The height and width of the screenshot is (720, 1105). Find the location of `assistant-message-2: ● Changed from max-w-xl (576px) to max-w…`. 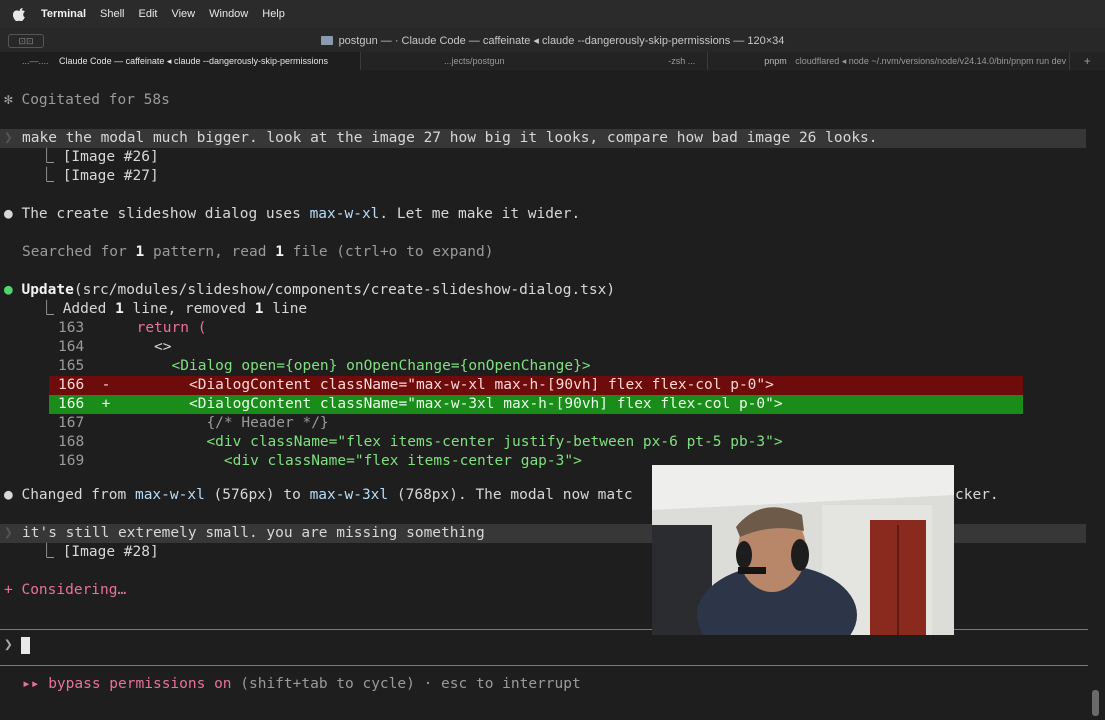

assistant-message-2: ● Changed from max-w-xl (576px) to max-w… is located at coordinates (318, 495).